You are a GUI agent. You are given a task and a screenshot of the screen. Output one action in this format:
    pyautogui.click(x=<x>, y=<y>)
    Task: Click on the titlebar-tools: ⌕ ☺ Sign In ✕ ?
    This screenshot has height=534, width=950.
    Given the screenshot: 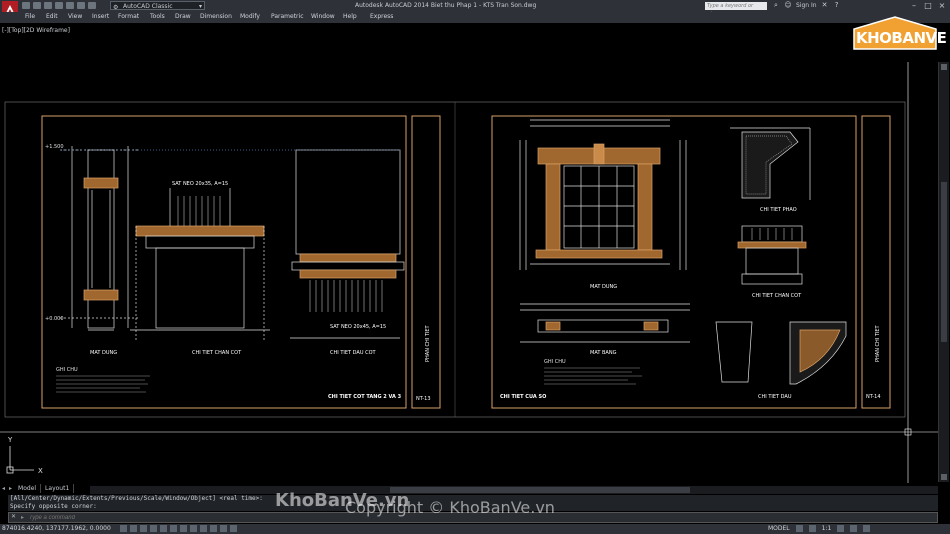 What is the action you would take?
    pyautogui.click(x=806, y=5)
    